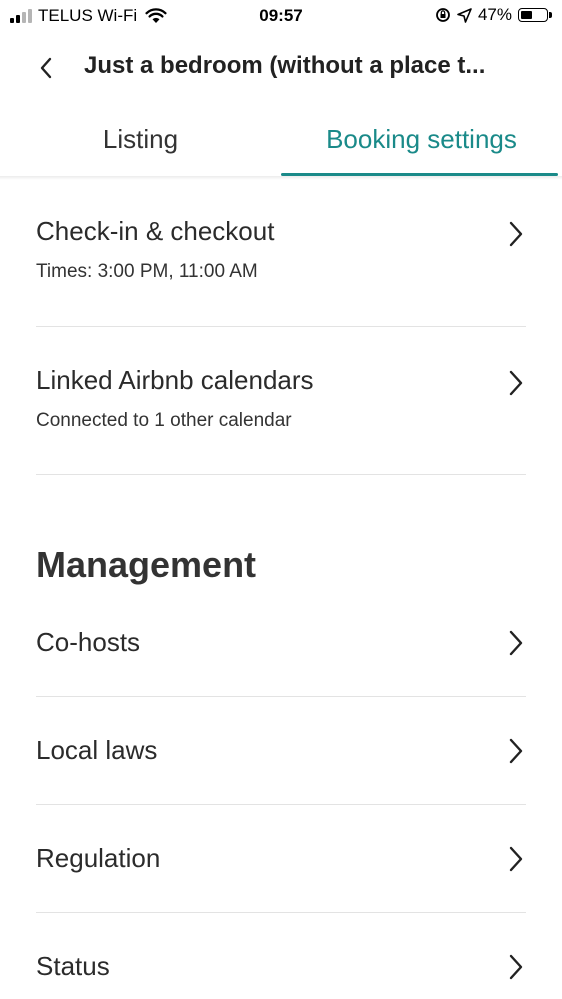 The width and height of the screenshot is (562, 999). What do you see at coordinates (535, 15) in the screenshot?
I see `battery-icon` at bounding box center [535, 15].